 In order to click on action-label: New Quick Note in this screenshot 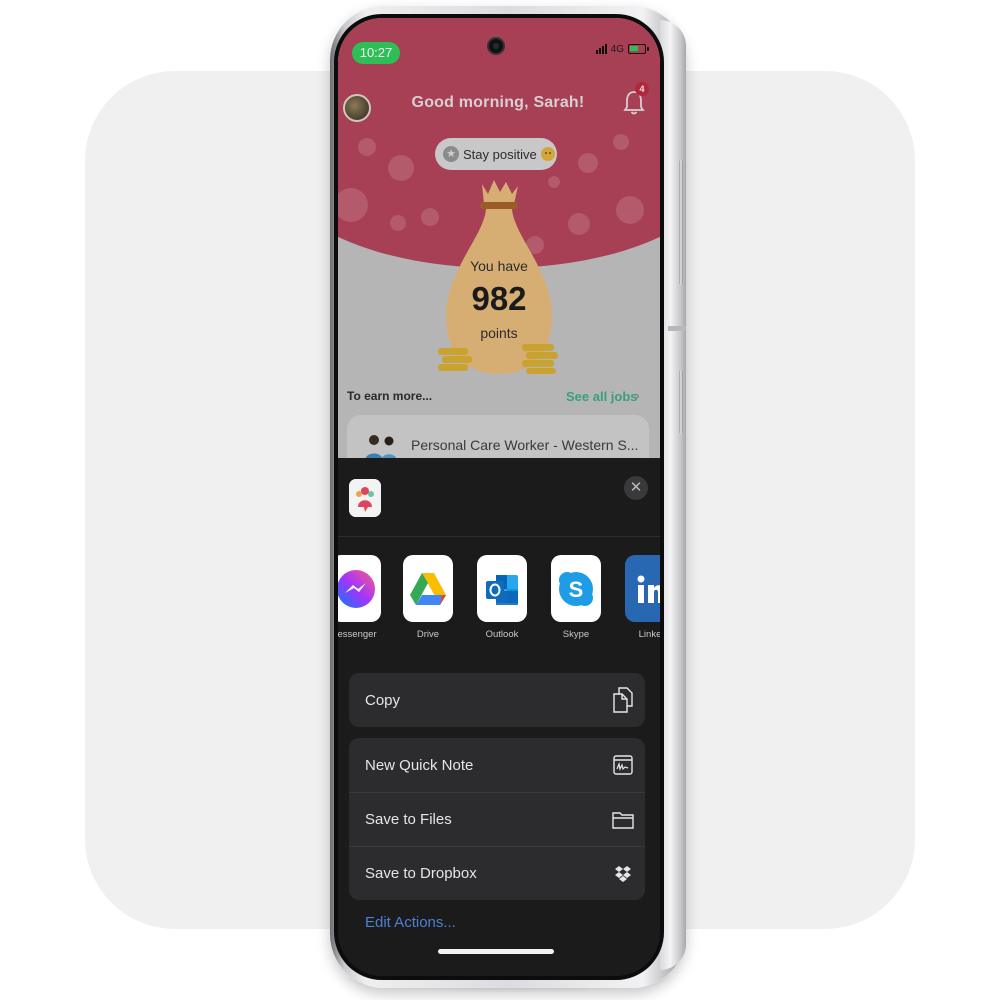, I will do `click(419, 765)`.